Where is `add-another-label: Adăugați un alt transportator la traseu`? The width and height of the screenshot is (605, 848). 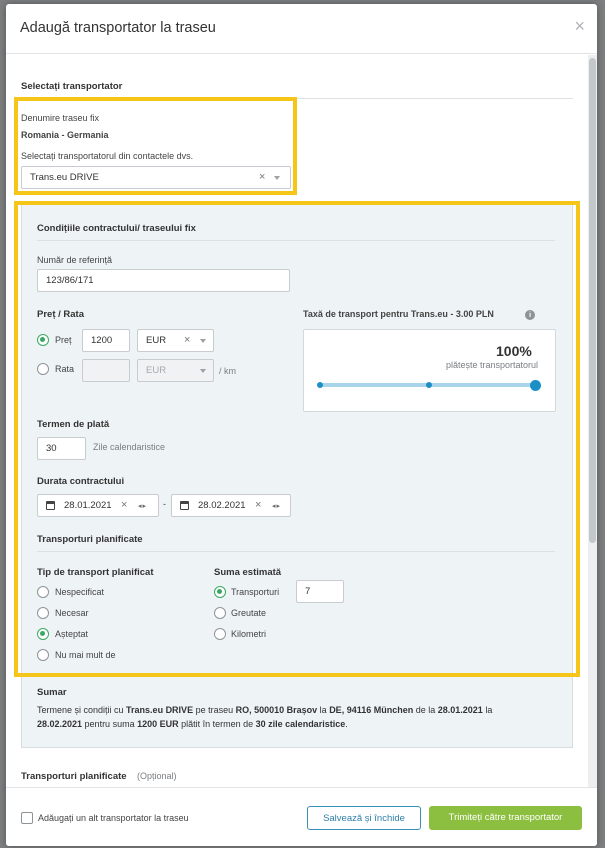
add-another-label: Adăugați un alt transportator la traseu is located at coordinates (113, 818).